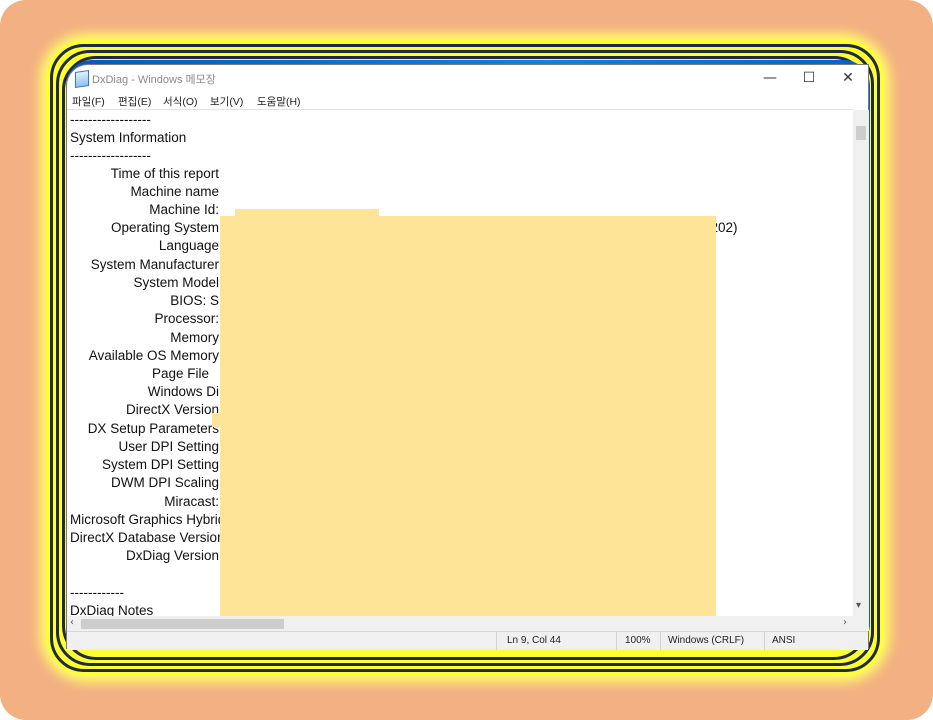 The width and height of the screenshot is (933, 720). I want to click on field-label: System Manufacturer, so click(154, 264).